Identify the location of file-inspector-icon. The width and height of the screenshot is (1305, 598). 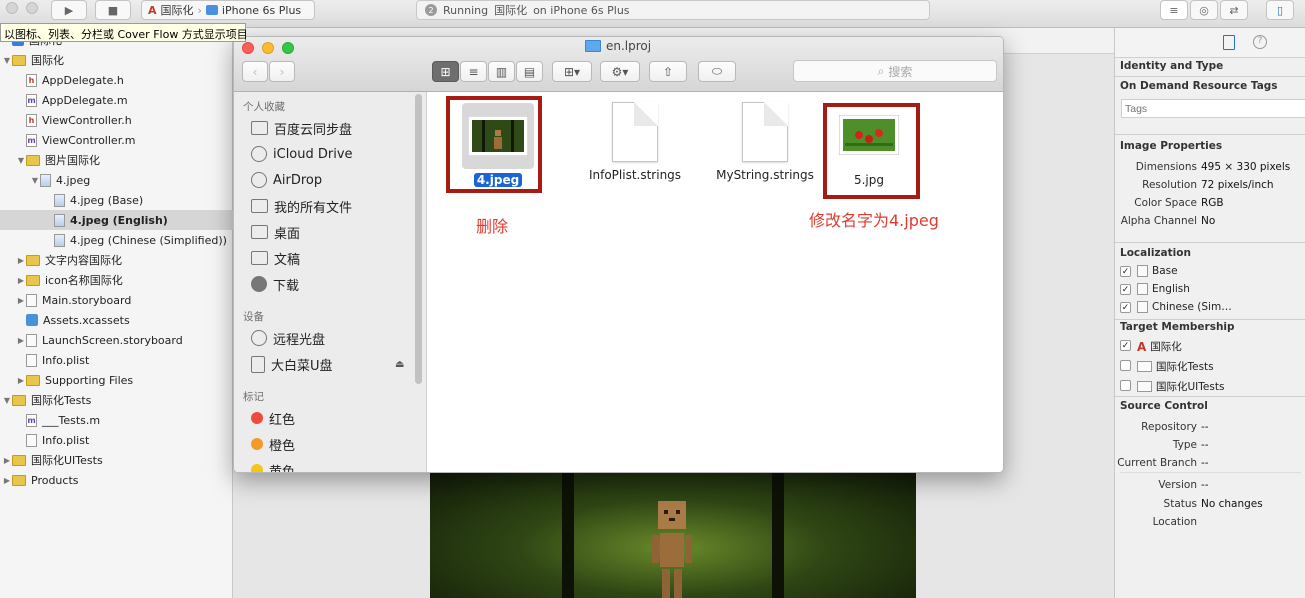
(1229, 42).